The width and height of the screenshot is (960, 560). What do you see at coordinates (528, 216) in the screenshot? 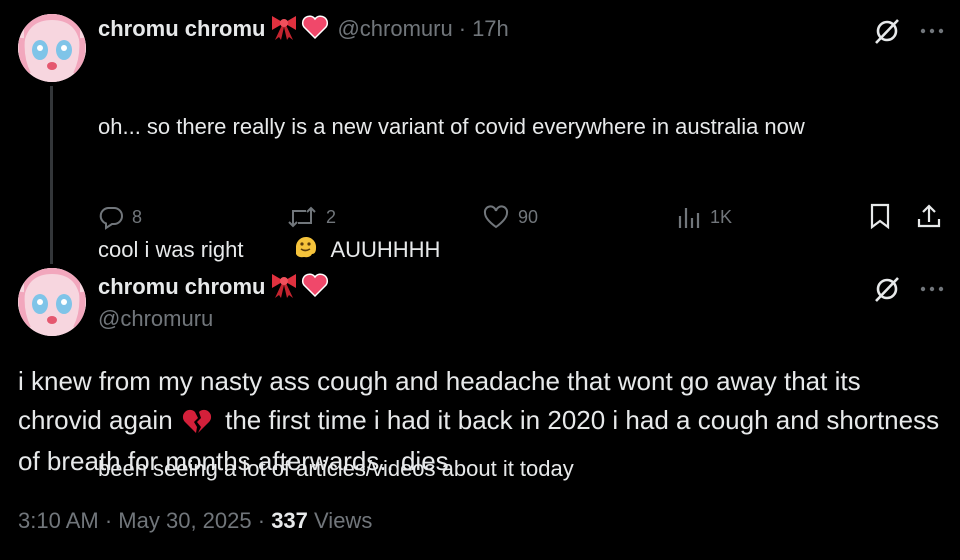
I see `like-count: 90` at bounding box center [528, 216].